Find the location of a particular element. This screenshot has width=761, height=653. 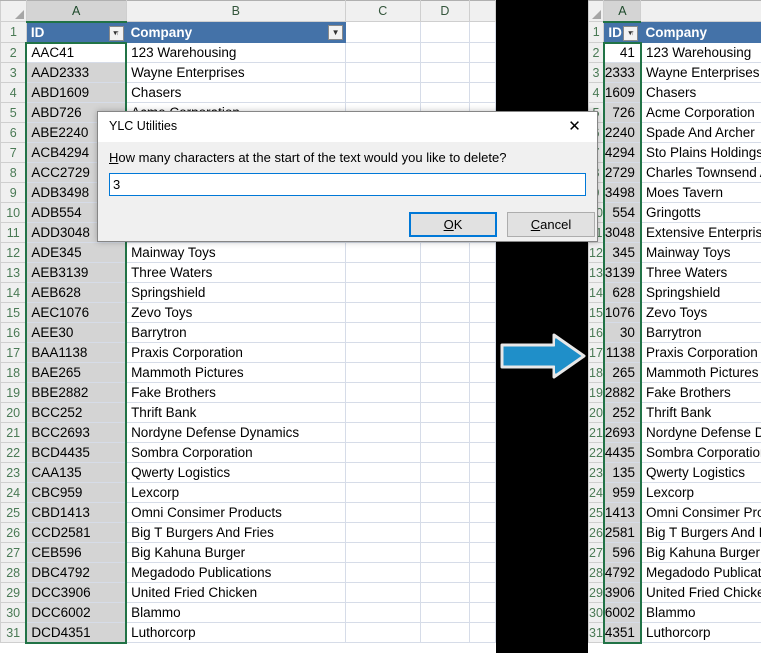

cell-id: 41 is located at coordinates (622, 52).